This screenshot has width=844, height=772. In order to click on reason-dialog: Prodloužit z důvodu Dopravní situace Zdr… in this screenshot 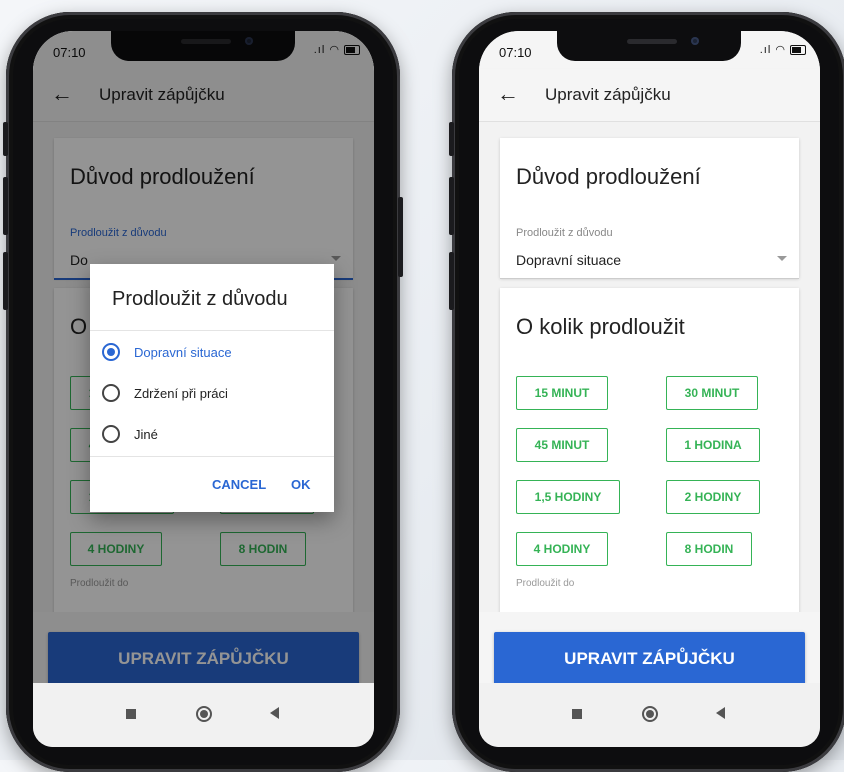, I will do `click(212, 388)`.